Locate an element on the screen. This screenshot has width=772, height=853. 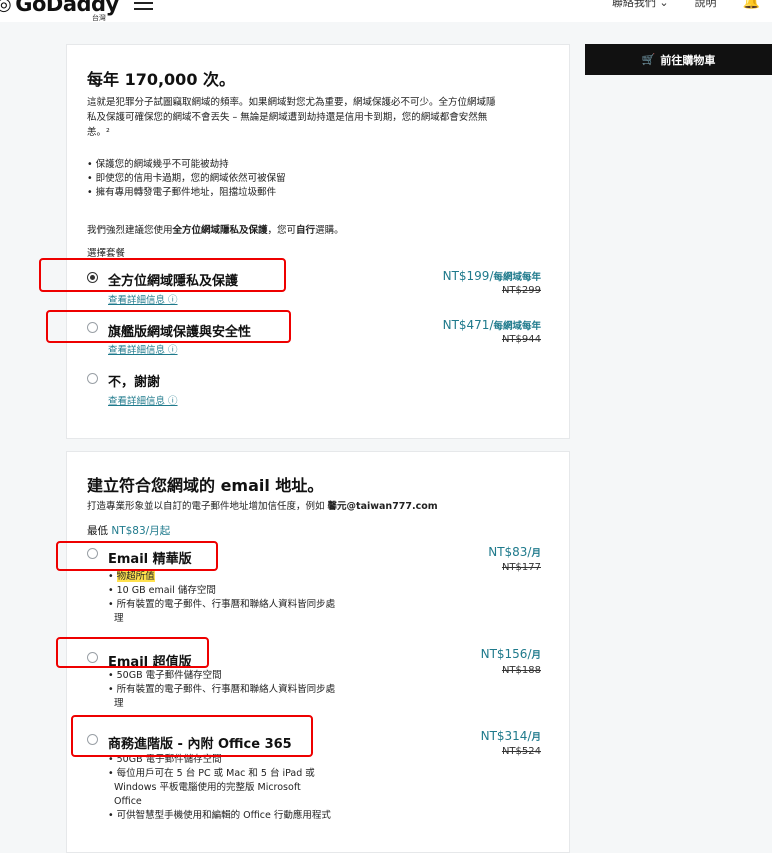
feature-item: • 物超所值 is located at coordinates (131, 576).